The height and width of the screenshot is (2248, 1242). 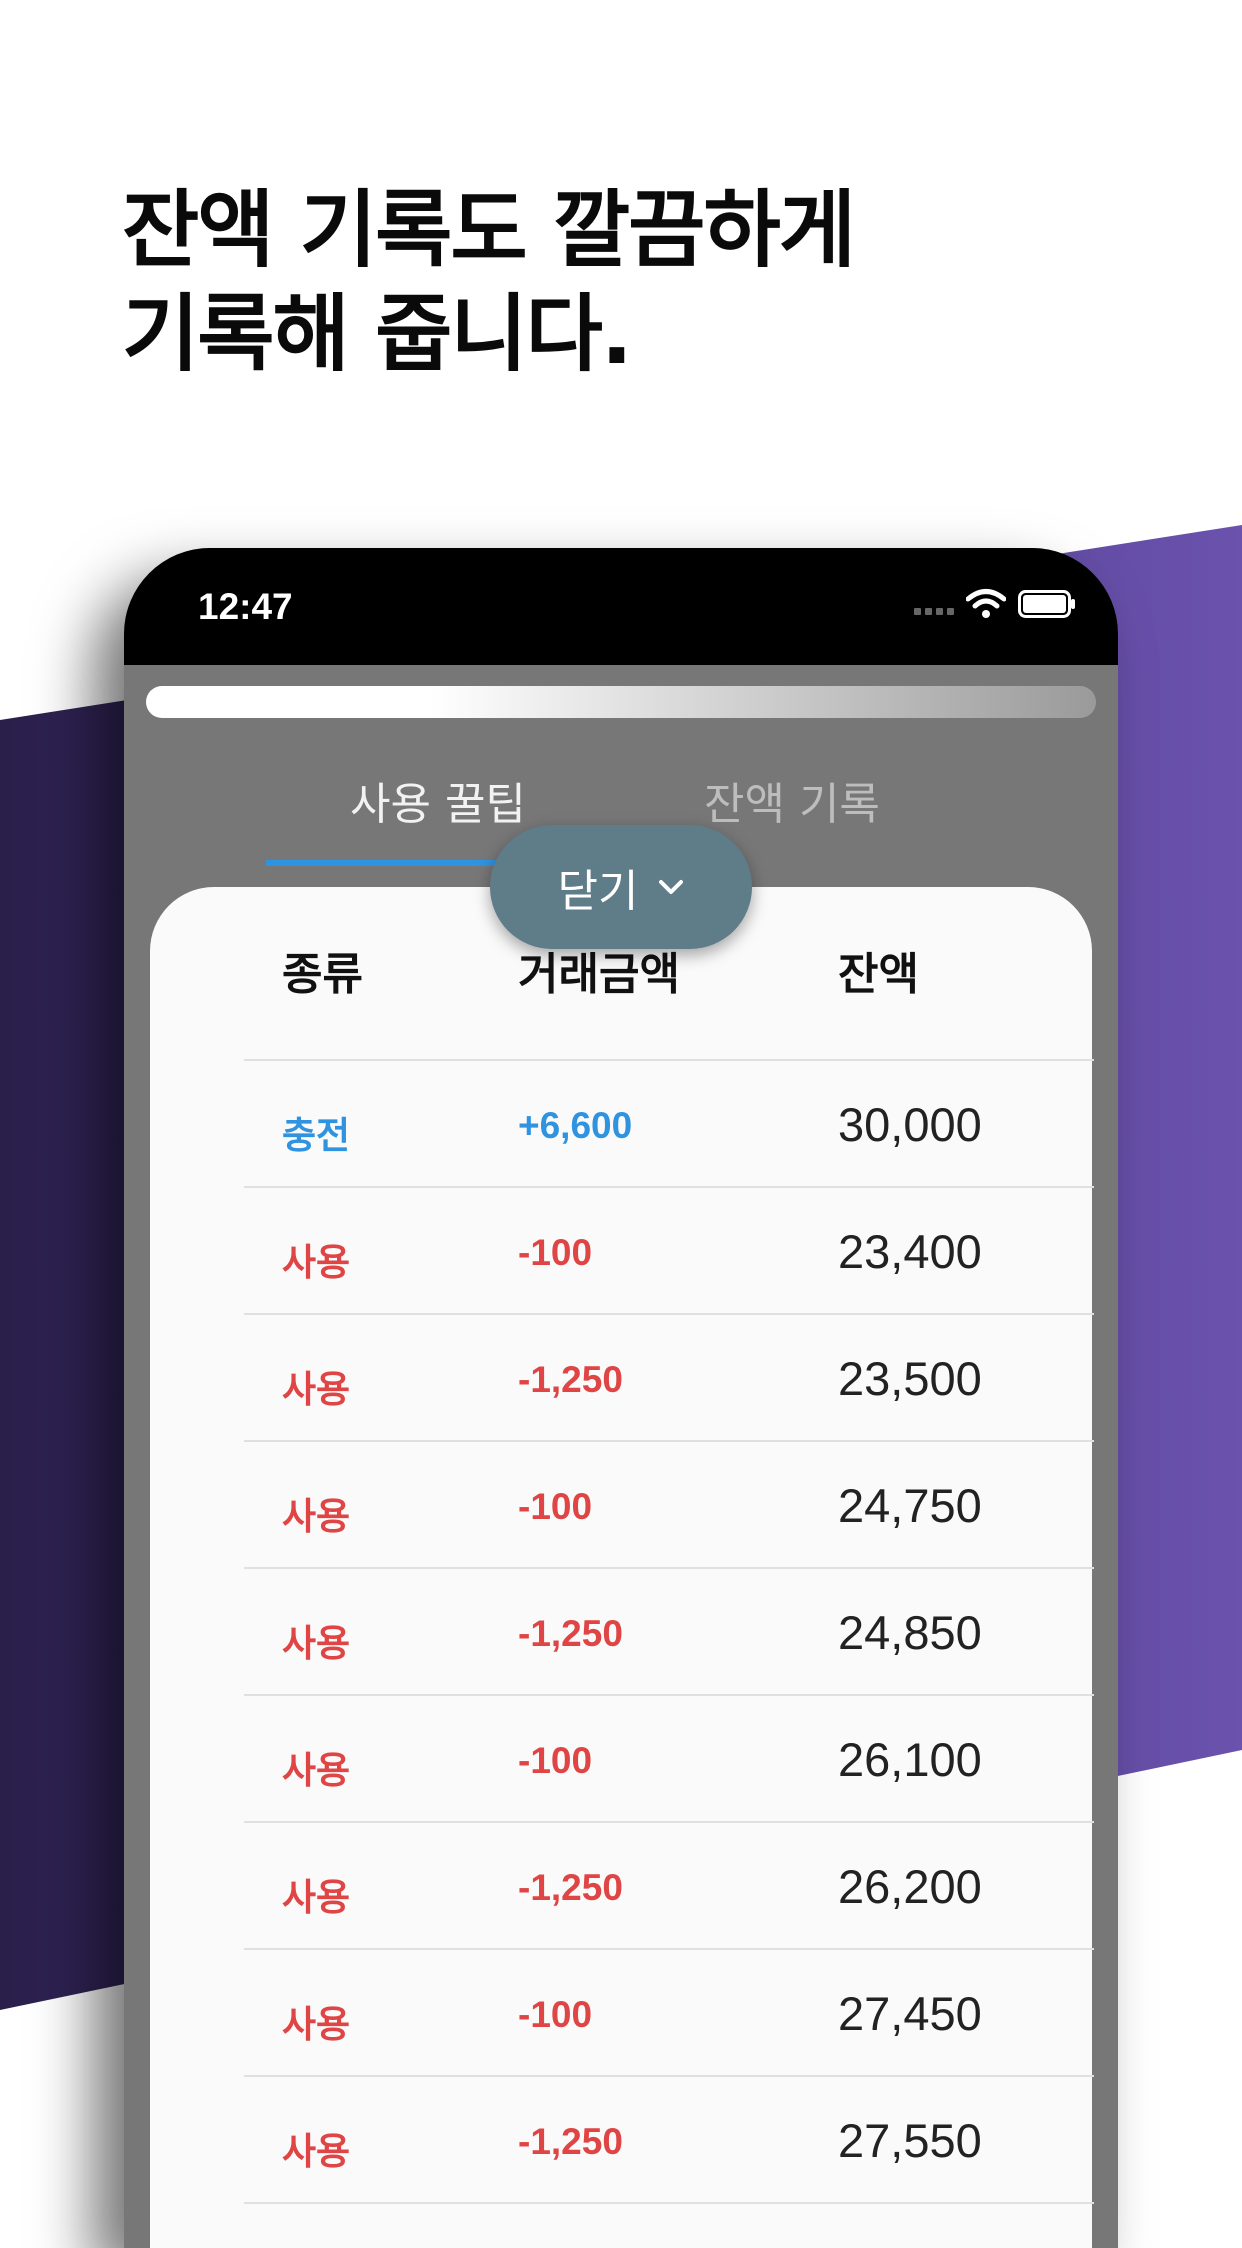 What do you see at coordinates (910, 1505) in the screenshot?
I see `cell-balance: 24,750` at bounding box center [910, 1505].